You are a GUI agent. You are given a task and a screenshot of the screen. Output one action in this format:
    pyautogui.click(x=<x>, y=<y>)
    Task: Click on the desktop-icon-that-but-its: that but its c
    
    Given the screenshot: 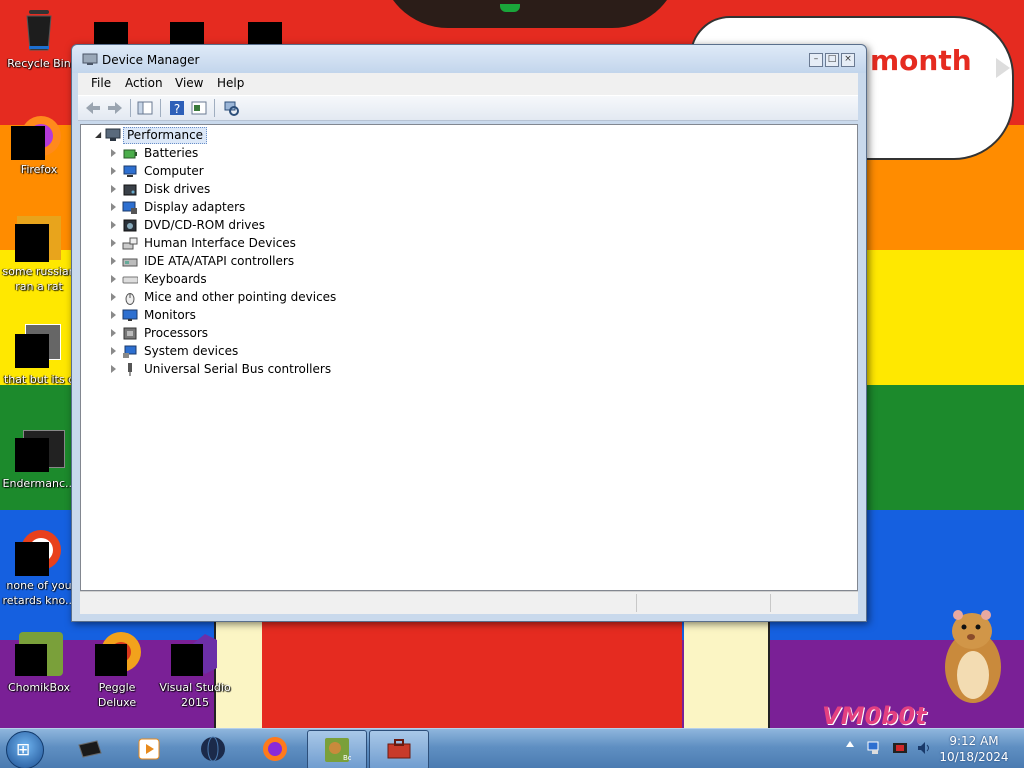 What is the action you would take?
    pyautogui.click(x=39, y=354)
    